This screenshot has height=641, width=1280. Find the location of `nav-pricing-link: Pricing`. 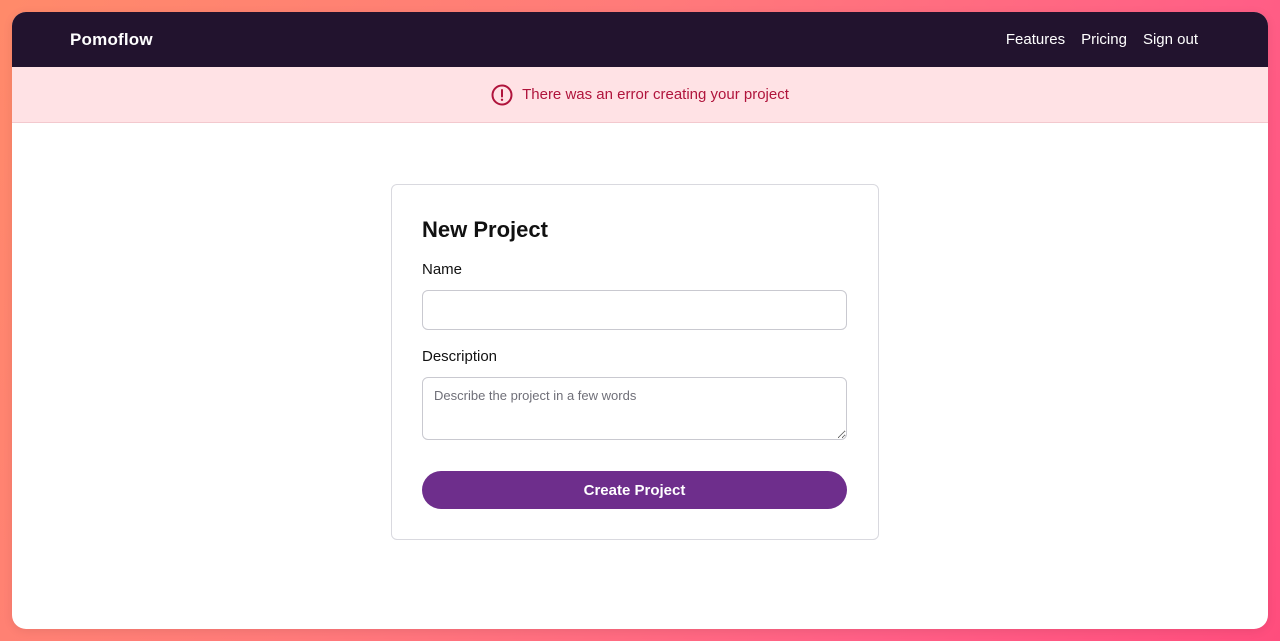

nav-pricing-link: Pricing is located at coordinates (1104, 39).